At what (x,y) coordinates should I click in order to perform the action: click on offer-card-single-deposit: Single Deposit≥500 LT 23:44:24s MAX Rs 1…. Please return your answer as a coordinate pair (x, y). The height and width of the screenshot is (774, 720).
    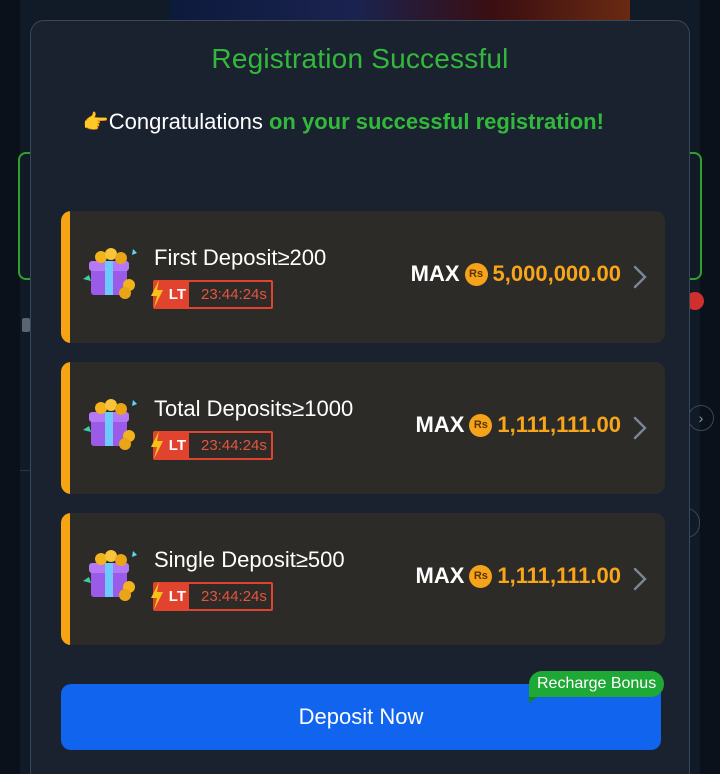
    Looking at the image, I should click on (363, 579).